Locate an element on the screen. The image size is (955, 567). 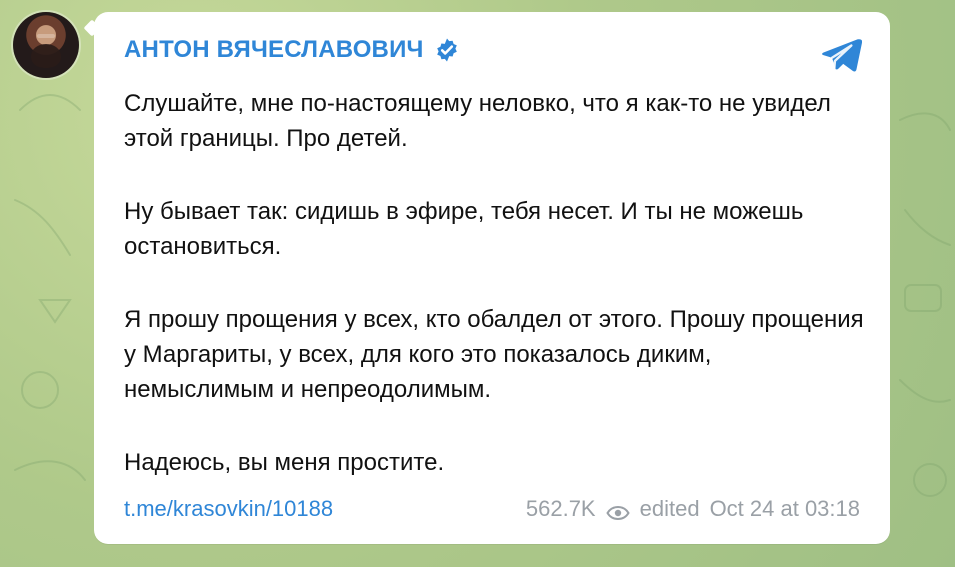
message-meta: 562.7K edited Oct 24 at 03:18 is located at coordinates (693, 509).